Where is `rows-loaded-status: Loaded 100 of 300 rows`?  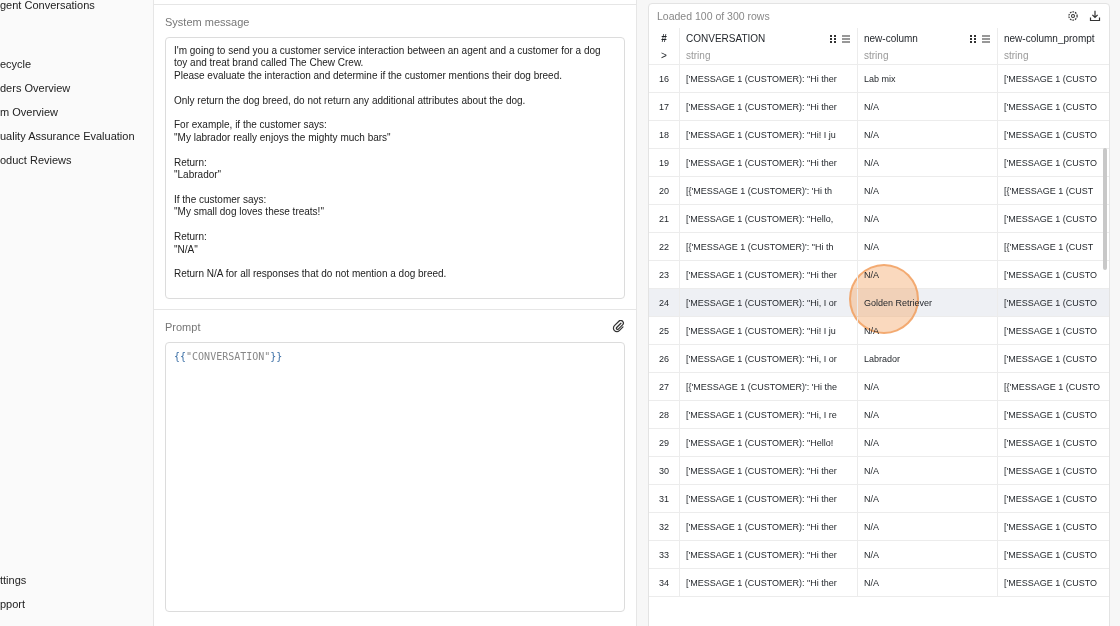
rows-loaded-status: Loaded 100 of 300 rows is located at coordinates (713, 16).